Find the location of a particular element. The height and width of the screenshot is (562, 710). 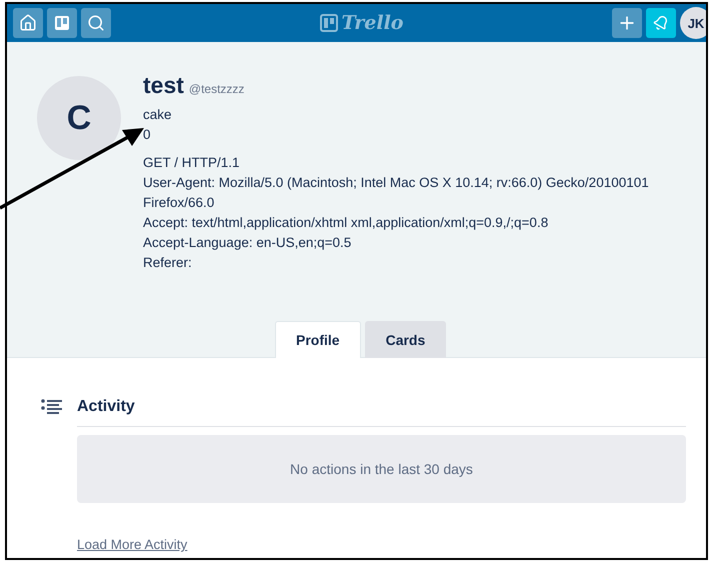

profile-text: cake is located at coordinates (158, 115).